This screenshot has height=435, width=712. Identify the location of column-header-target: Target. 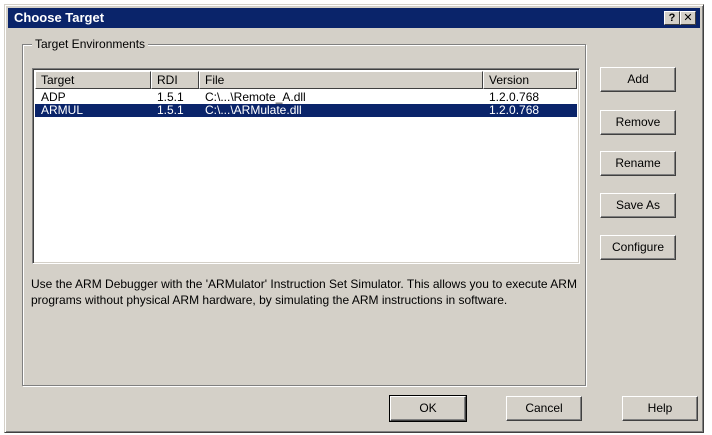
(93, 80).